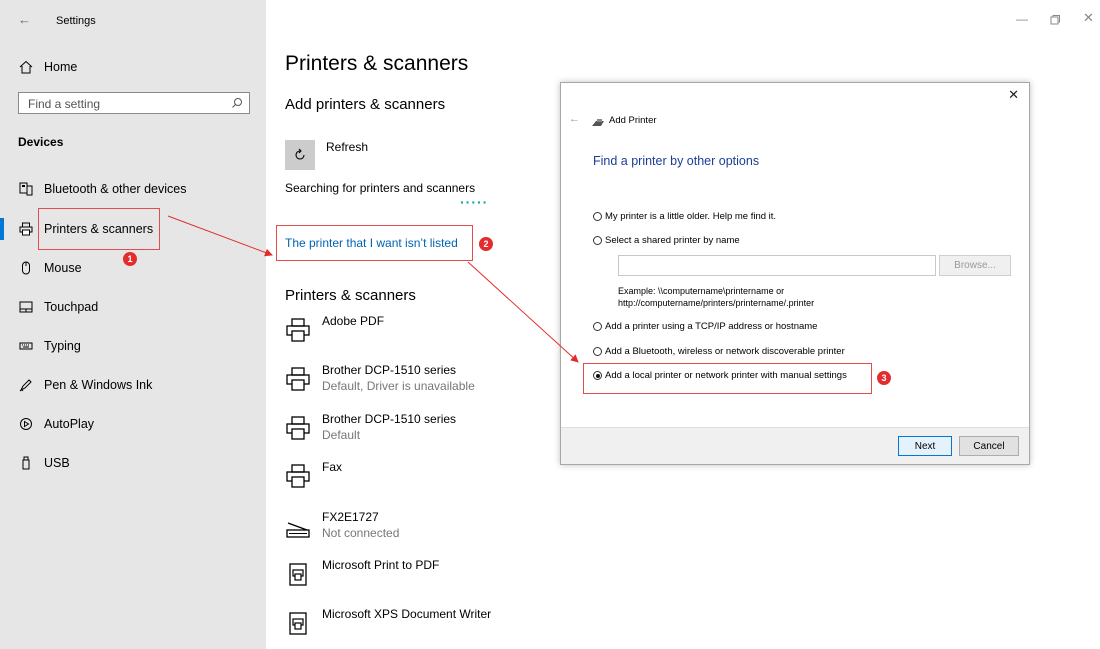 This screenshot has width=1100, height=649. I want to click on annotation-arrows, so click(373, 289).